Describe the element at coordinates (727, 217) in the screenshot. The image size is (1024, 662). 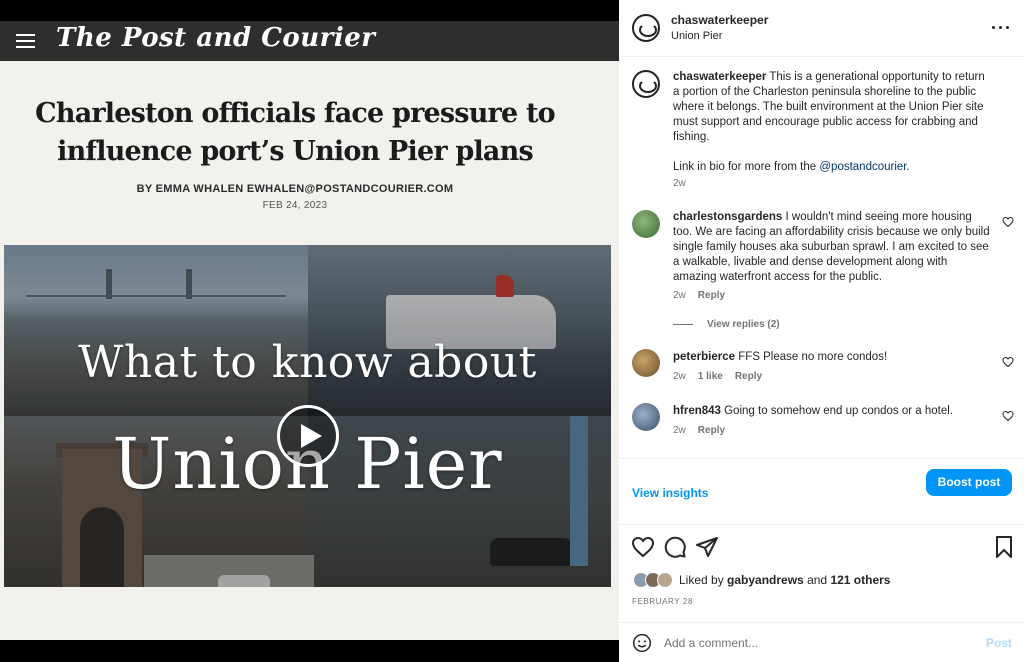
I see `comment-username: charlestonsgardens` at that location.